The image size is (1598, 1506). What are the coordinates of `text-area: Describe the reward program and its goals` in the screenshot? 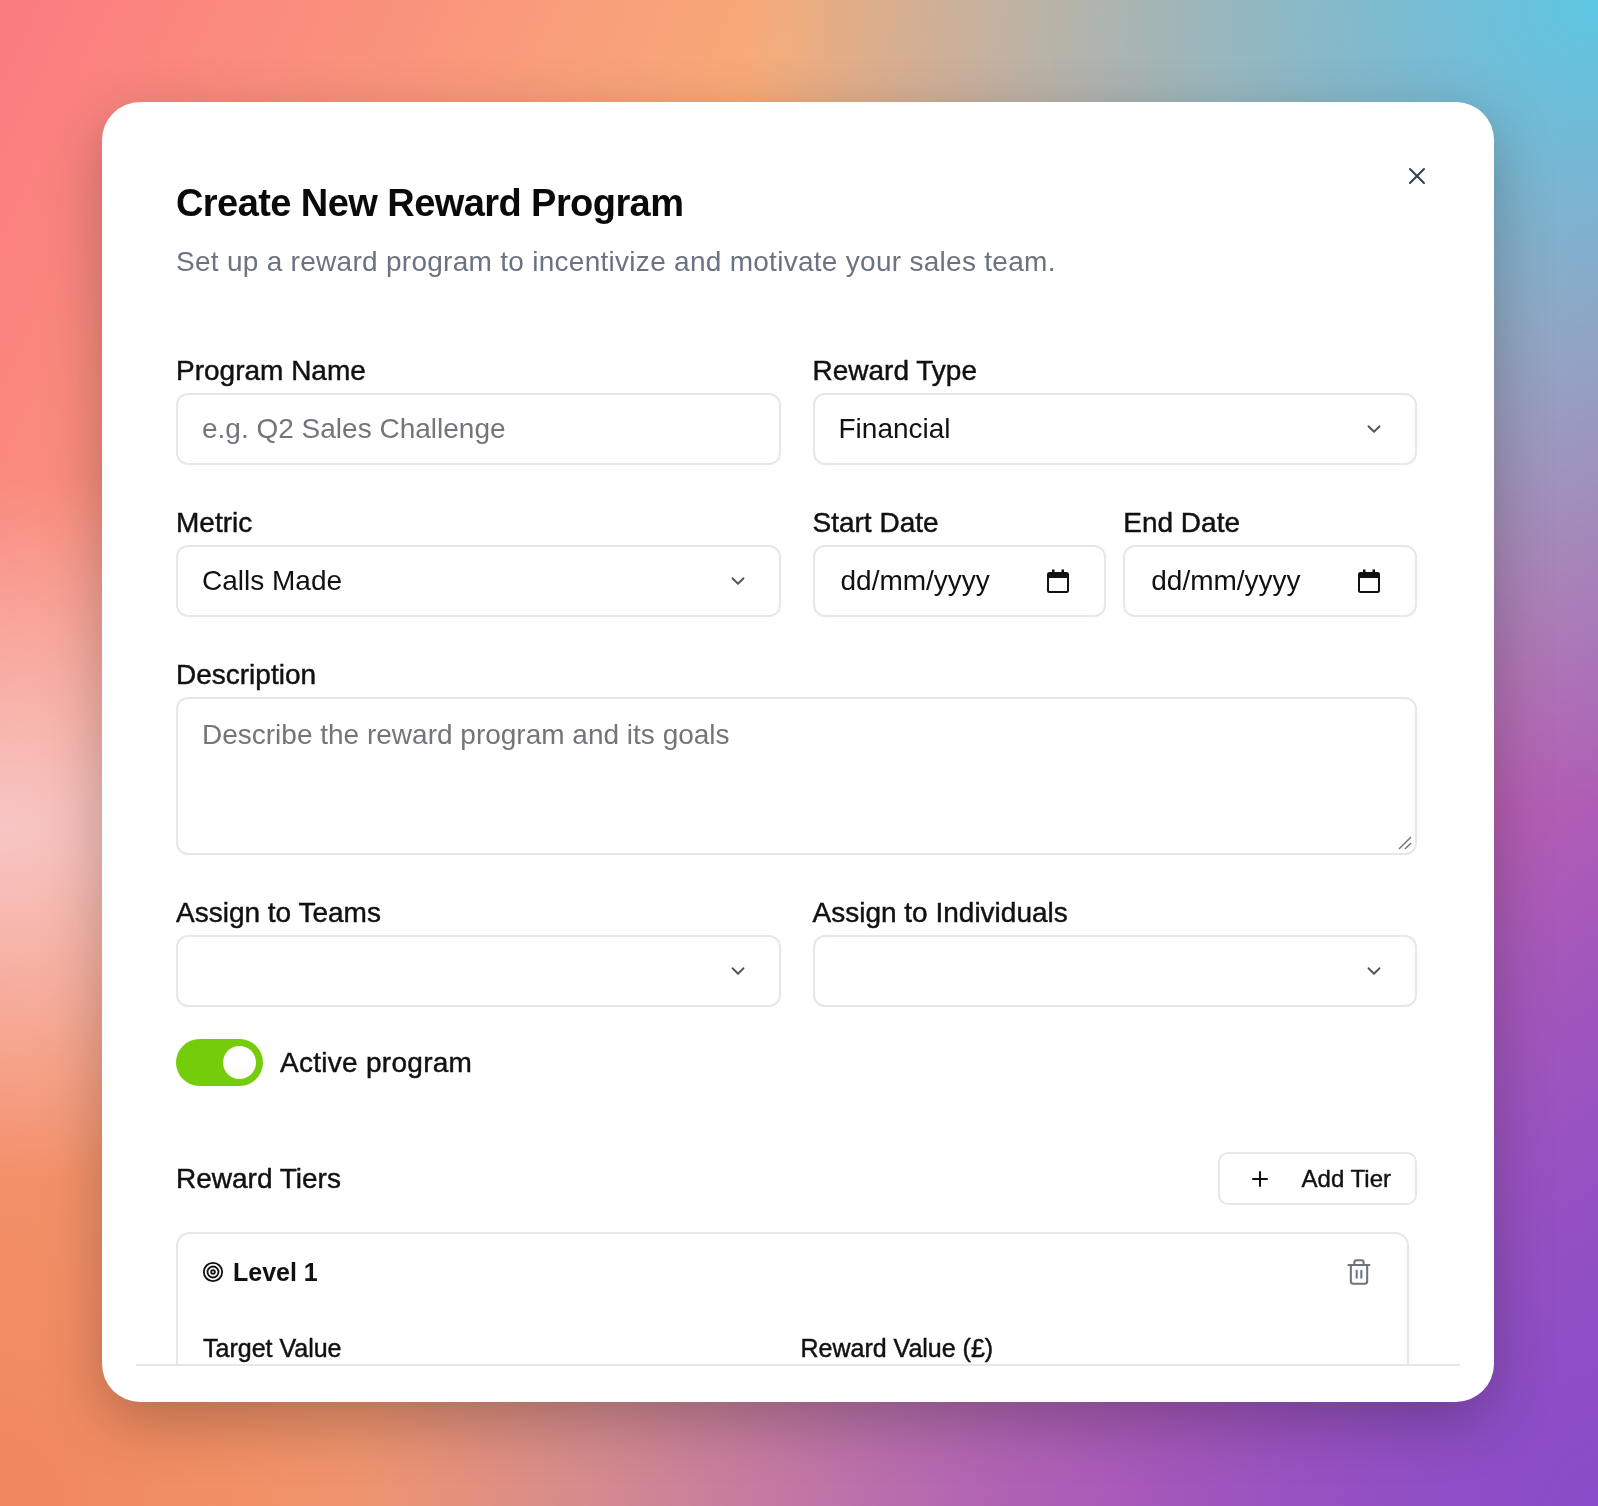 It's located at (796, 776).